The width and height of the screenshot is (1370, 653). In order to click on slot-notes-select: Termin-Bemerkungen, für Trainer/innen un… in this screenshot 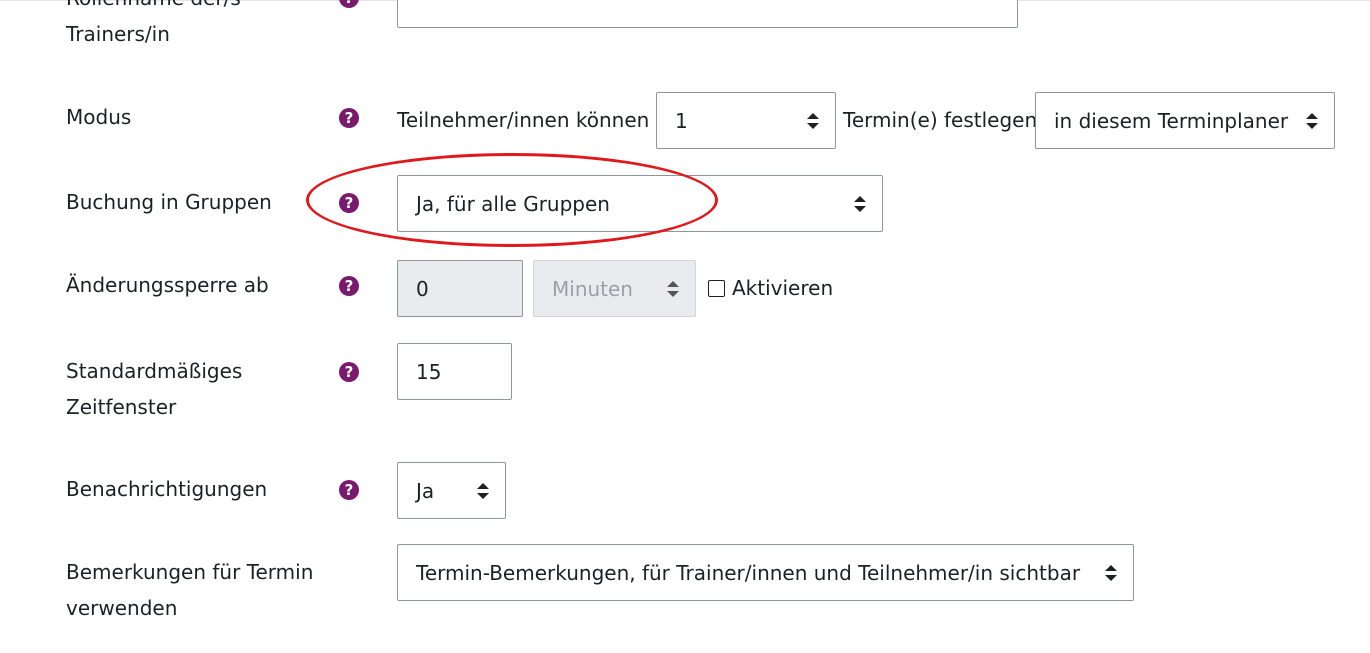, I will do `click(765, 572)`.